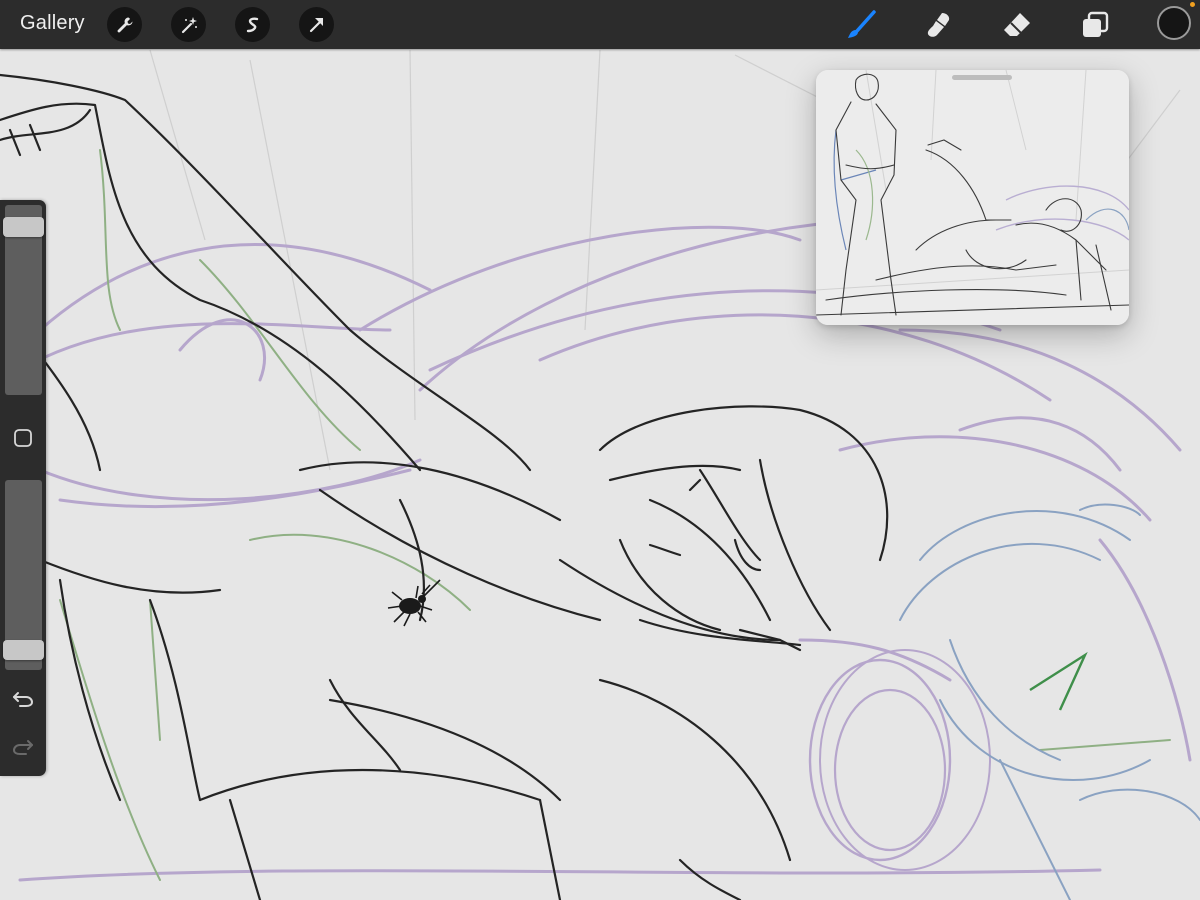 The height and width of the screenshot is (900, 1200). I want to click on brush-size-slider, so click(23, 300).